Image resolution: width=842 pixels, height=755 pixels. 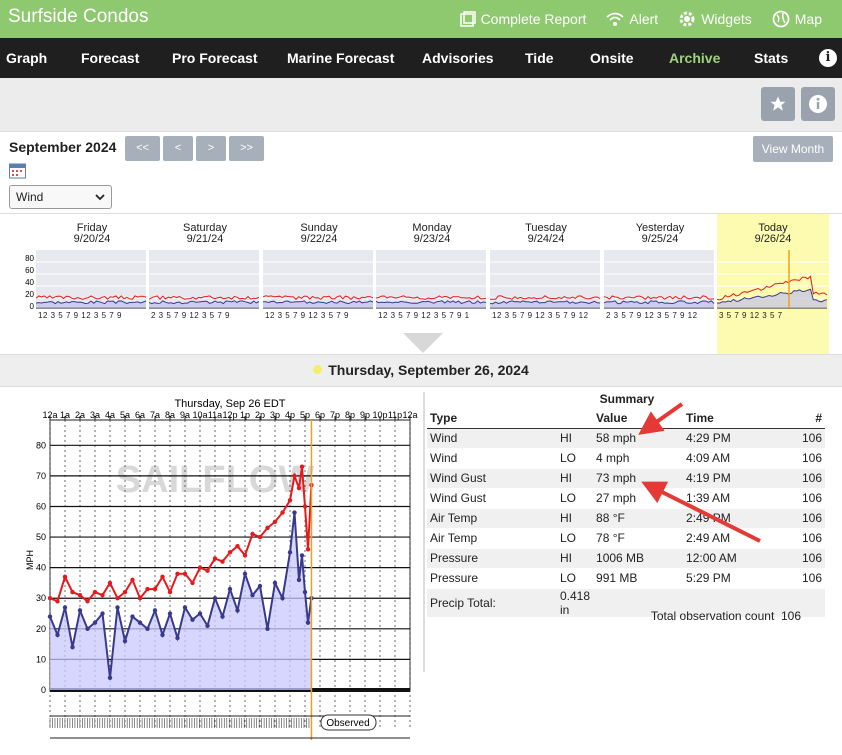 What do you see at coordinates (17, 170) in the screenshot?
I see `calendar-icon` at bounding box center [17, 170].